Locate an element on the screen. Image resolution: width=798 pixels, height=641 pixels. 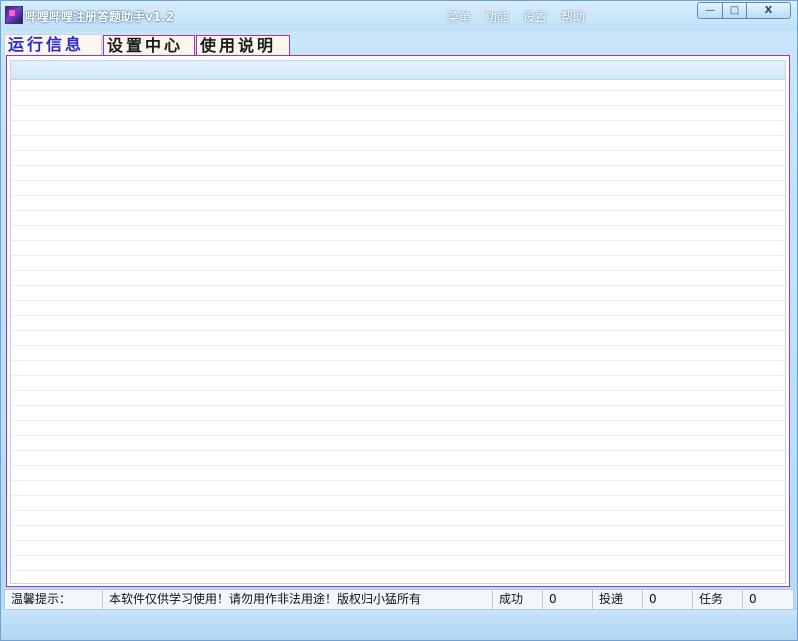
status-success-value: 0 is located at coordinates (568, 599).